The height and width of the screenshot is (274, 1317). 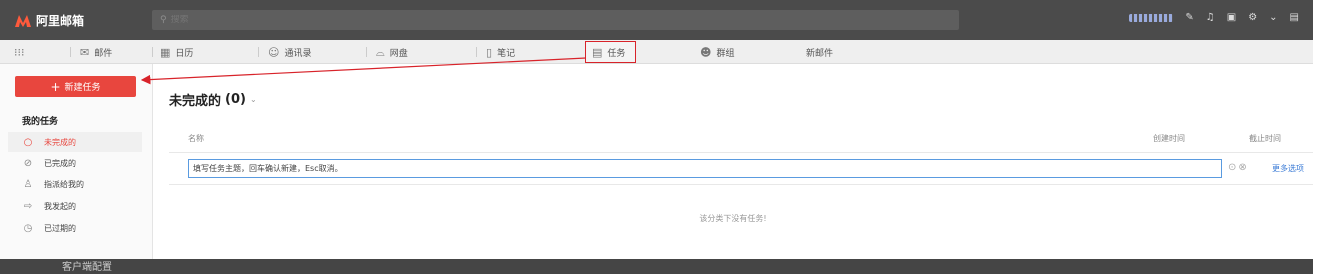 I want to click on nav-item-label: 新邮件, so click(x=820, y=54).